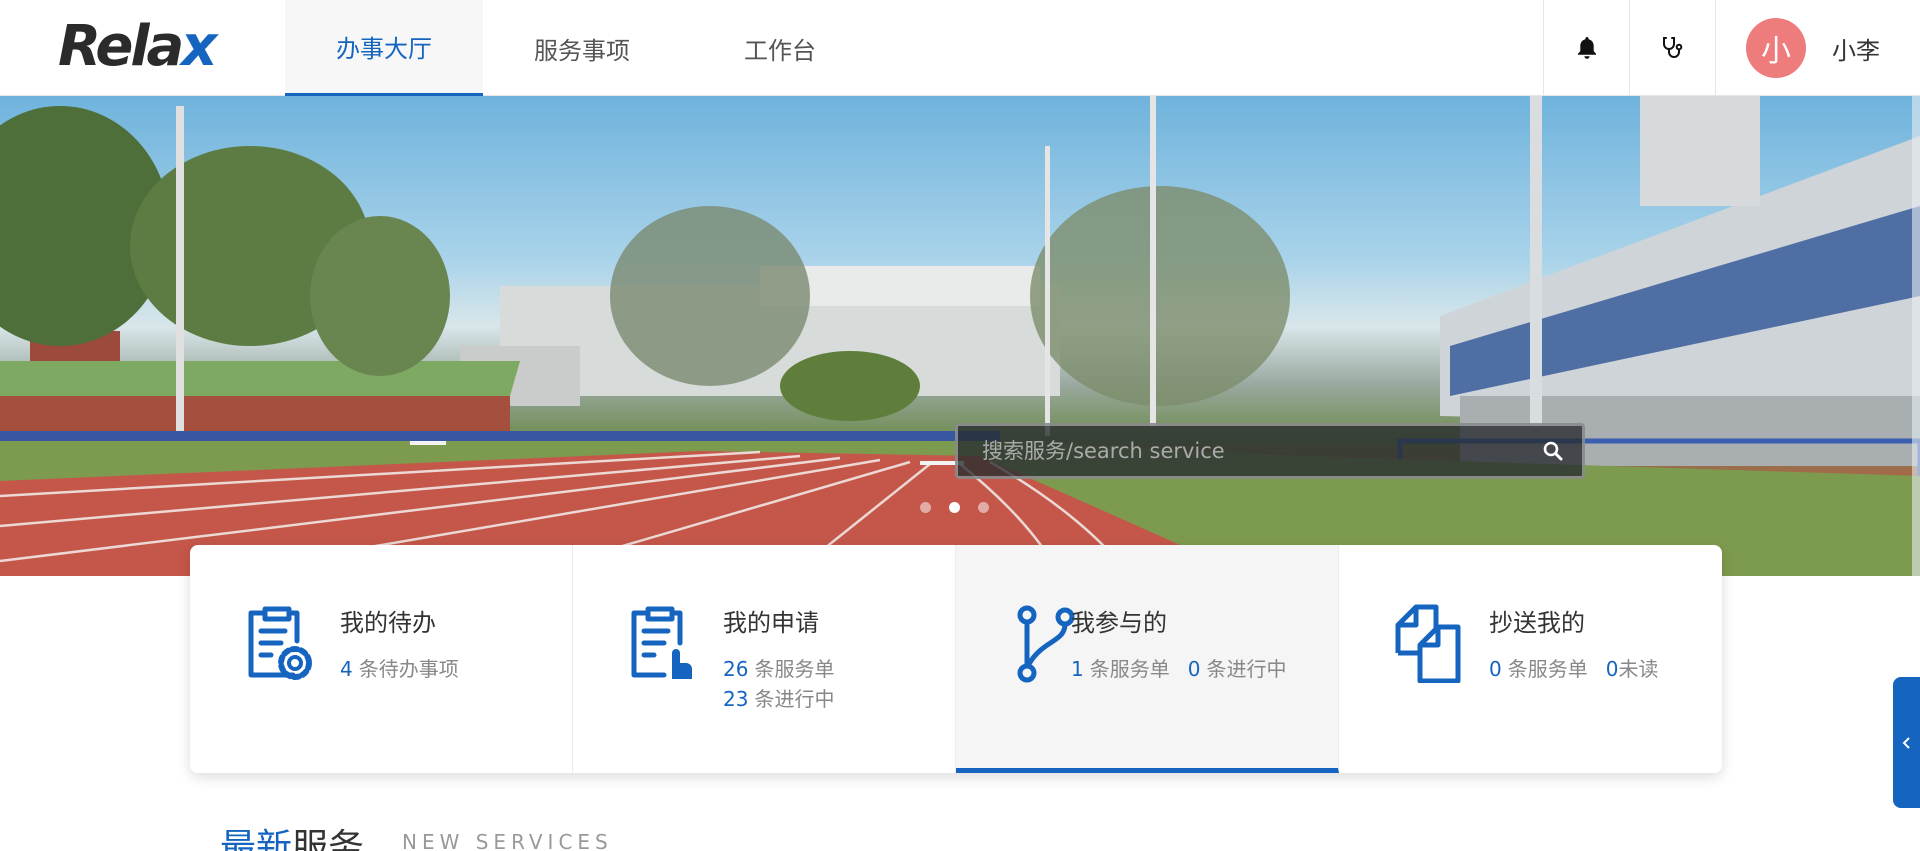  Describe the element at coordinates (1428, 643) in the screenshot. I see `copy-docs-icon` at that location.